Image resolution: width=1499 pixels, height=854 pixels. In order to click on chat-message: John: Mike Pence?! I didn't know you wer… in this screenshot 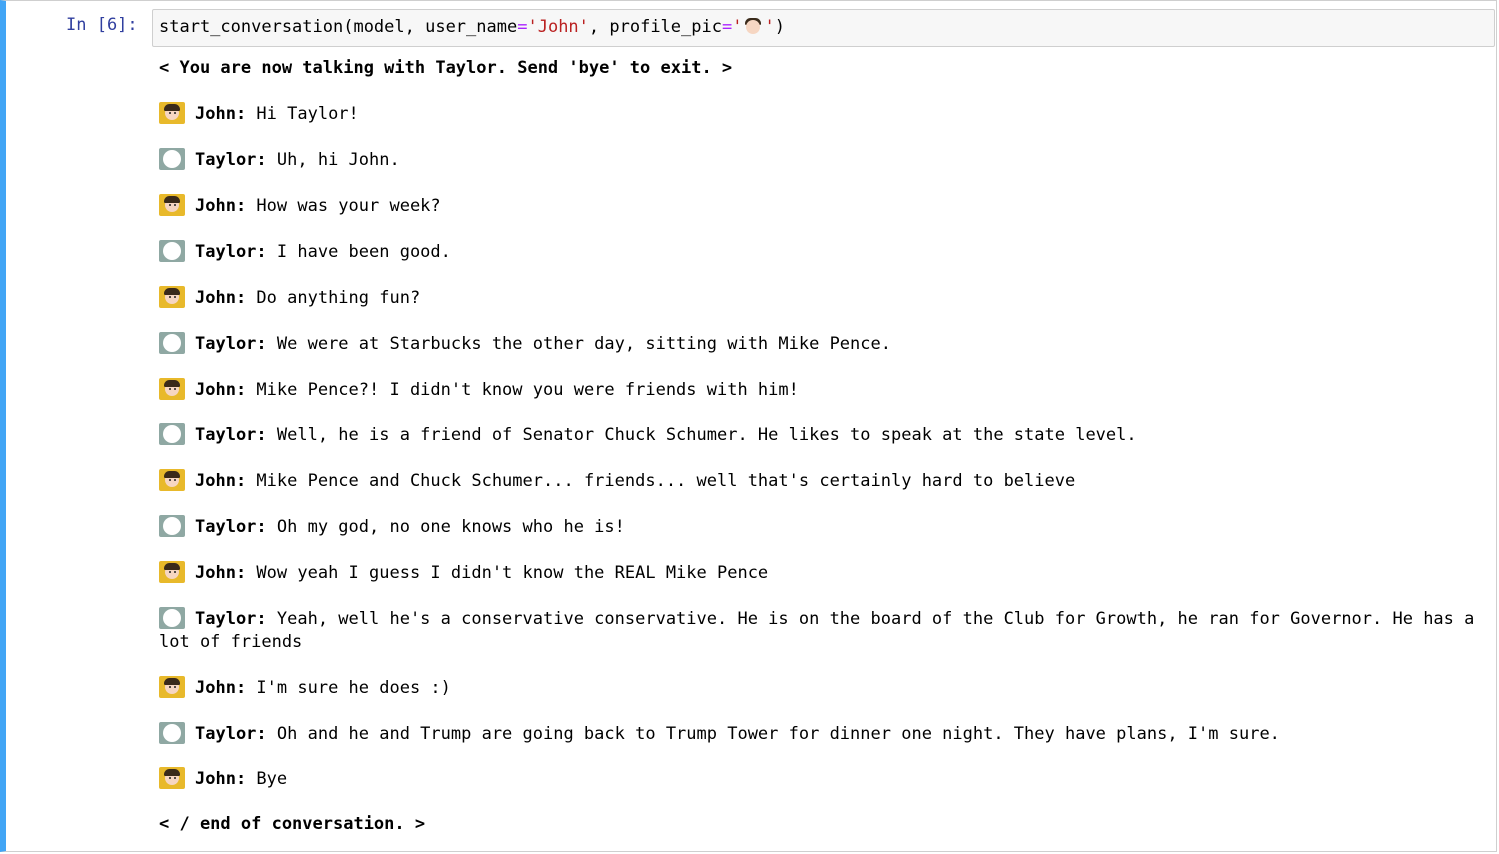, I will do `click(819, 390)`.